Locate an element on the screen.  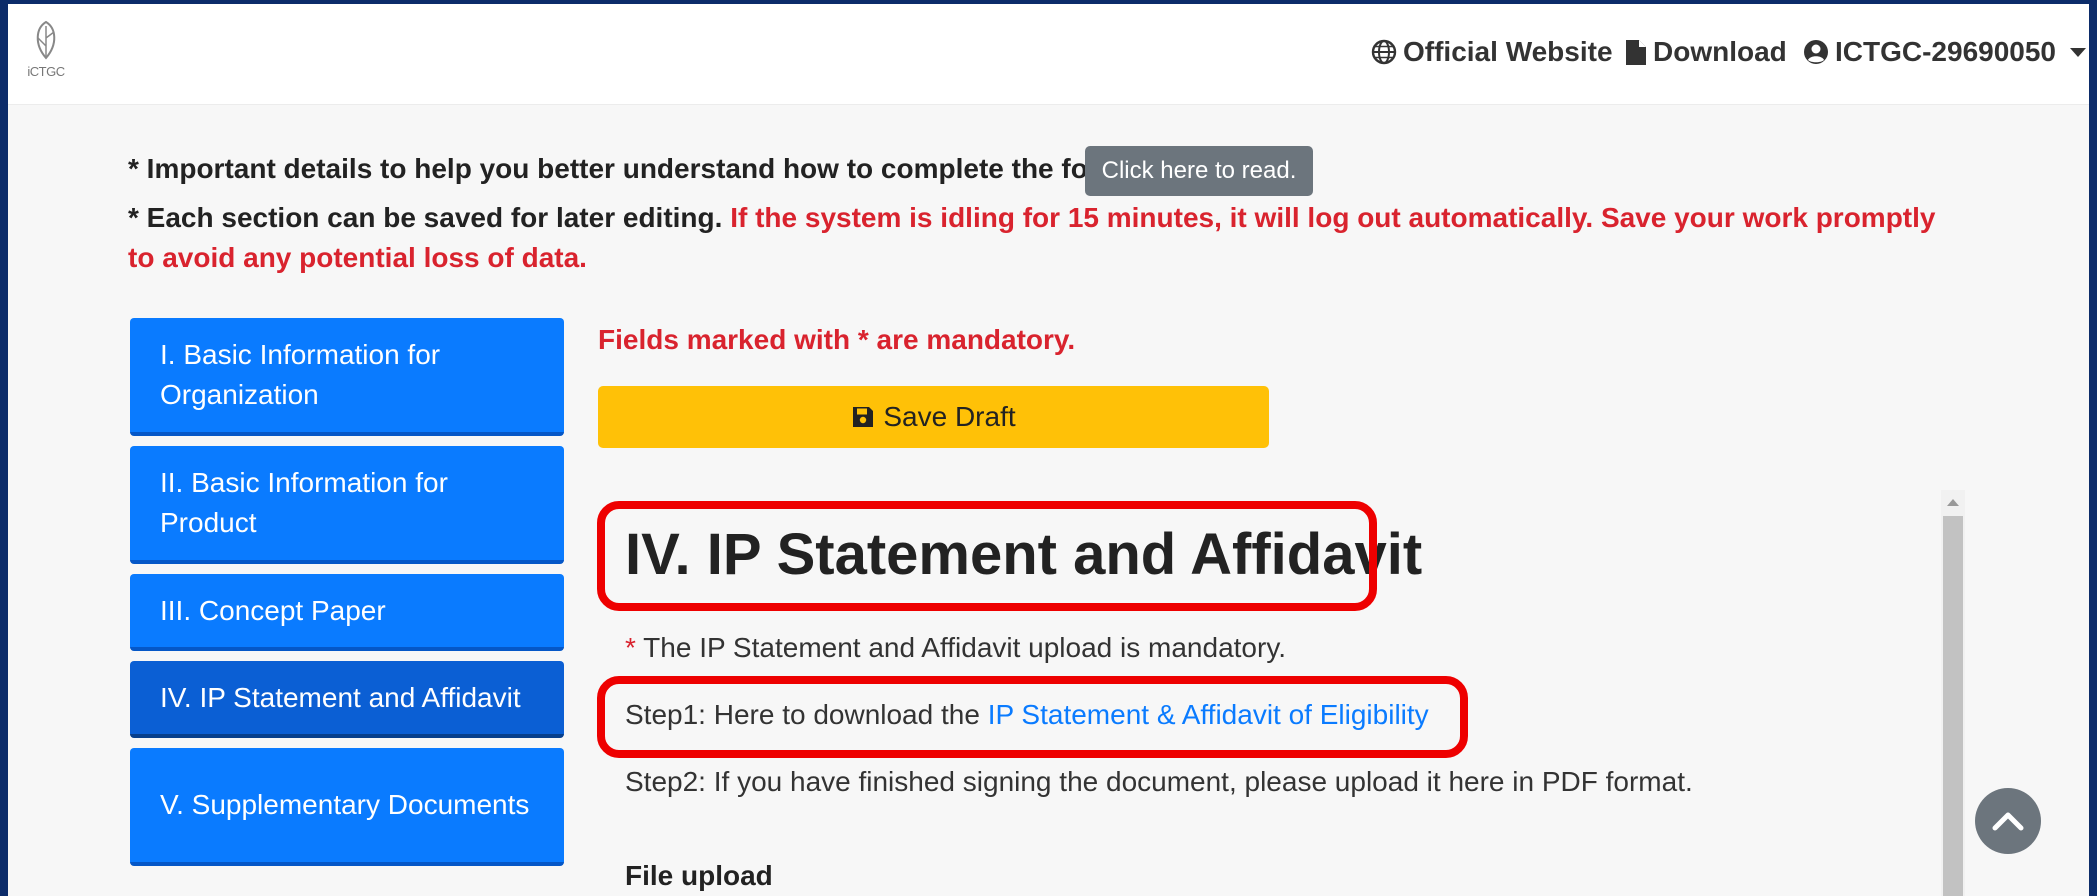
globe-icon is located at coordinates (1384, 52).